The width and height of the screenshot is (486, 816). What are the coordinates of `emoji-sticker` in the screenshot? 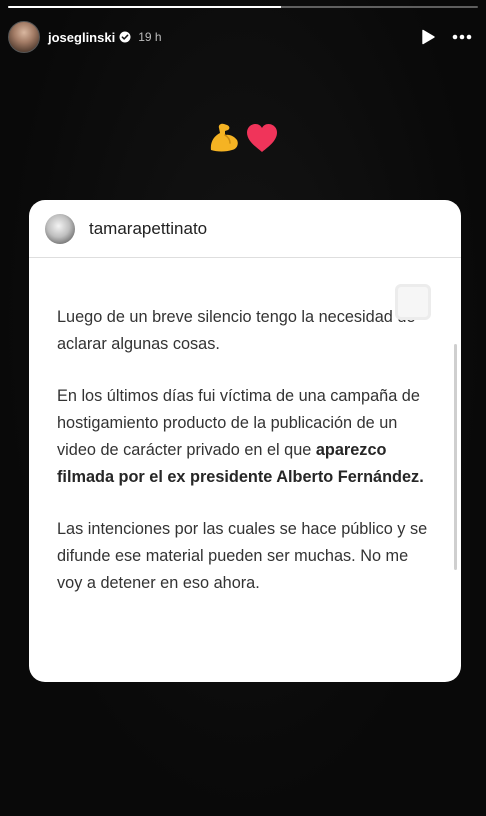 It's located at (243, 138).